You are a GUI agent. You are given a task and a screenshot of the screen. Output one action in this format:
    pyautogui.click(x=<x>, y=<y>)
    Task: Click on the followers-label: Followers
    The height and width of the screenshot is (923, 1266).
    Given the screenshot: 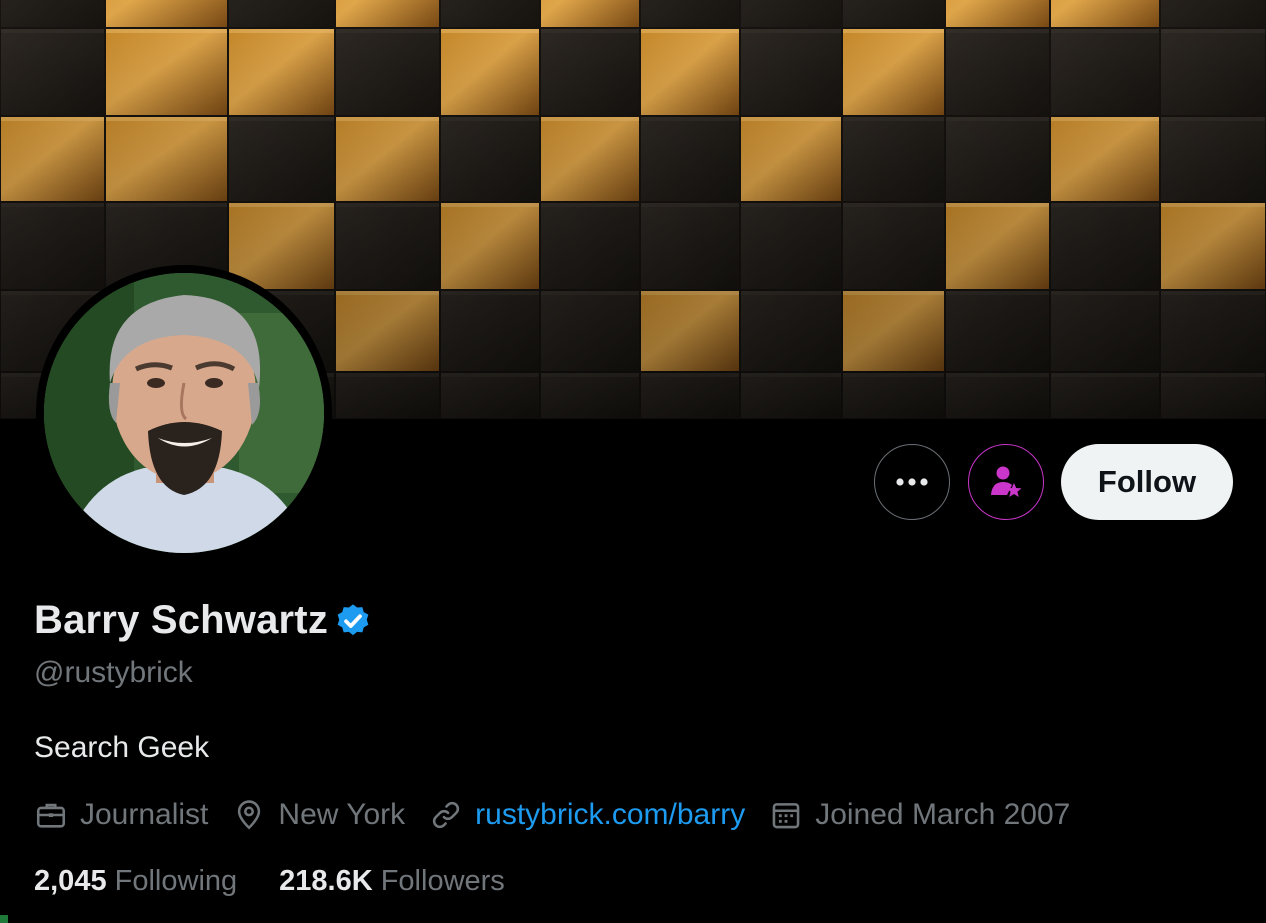 What is the action you would take?
    pyautogui.click(x=442, y=881)
    